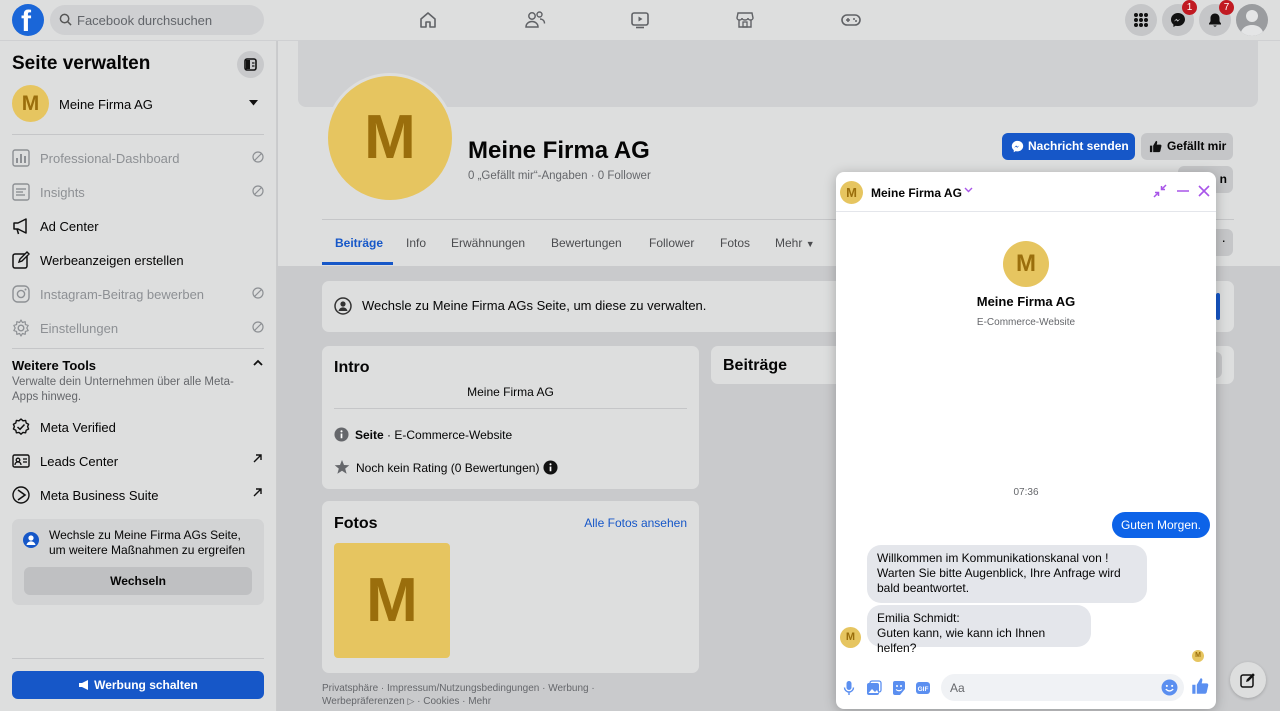 Image resolution: width=1280 pixels, height=711 pixels. Describe the element at coordinates (957, 688) in the screenshot. I see `message-input-placeholder: Aa` at that location.